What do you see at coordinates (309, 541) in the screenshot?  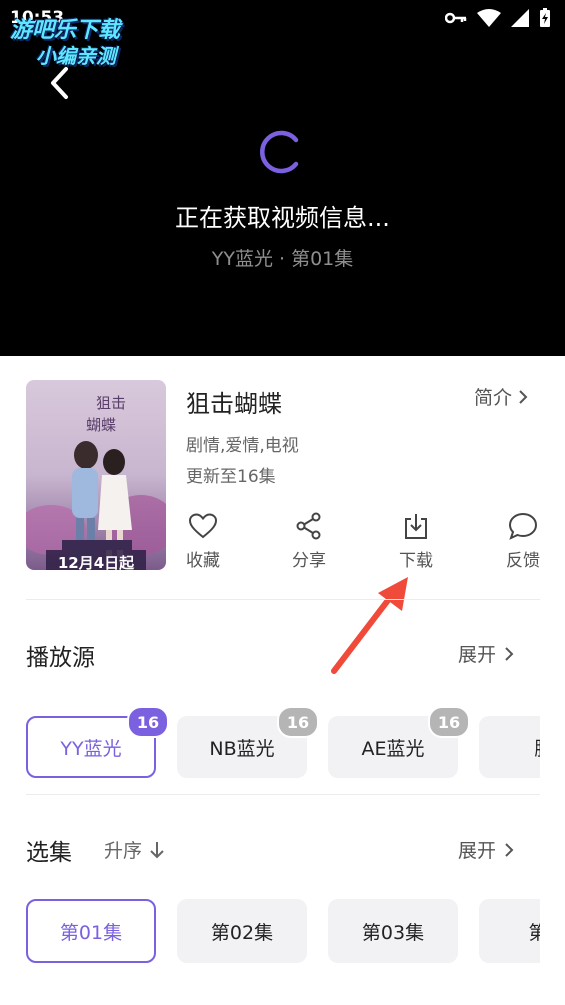 I see `share-button: 分享` at bounding box center [309, 541].